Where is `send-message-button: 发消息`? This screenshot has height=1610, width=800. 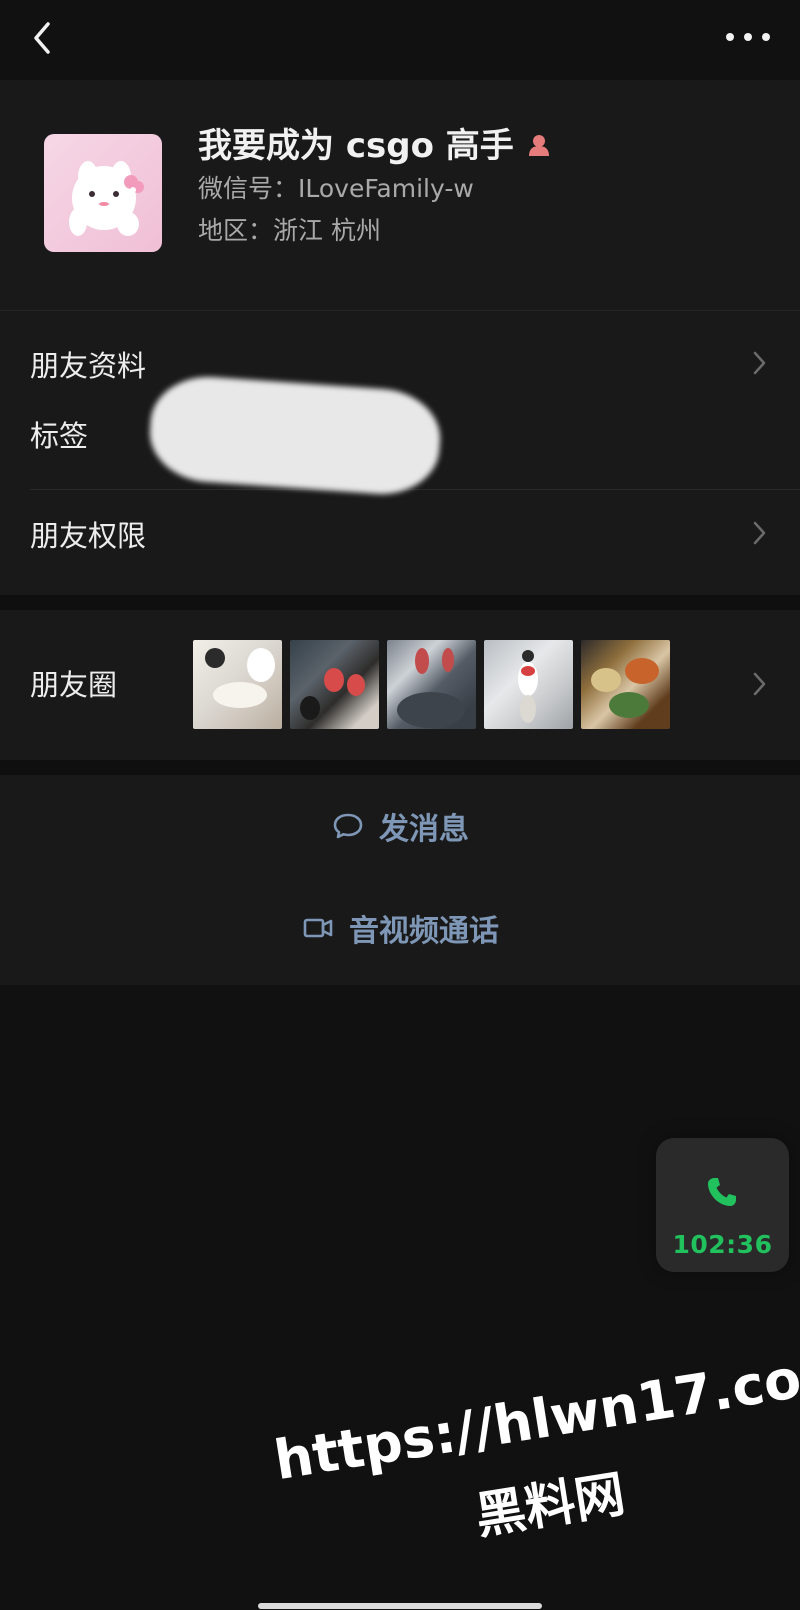 send-message-button: 发消息 is located at coordinates (400, 826).